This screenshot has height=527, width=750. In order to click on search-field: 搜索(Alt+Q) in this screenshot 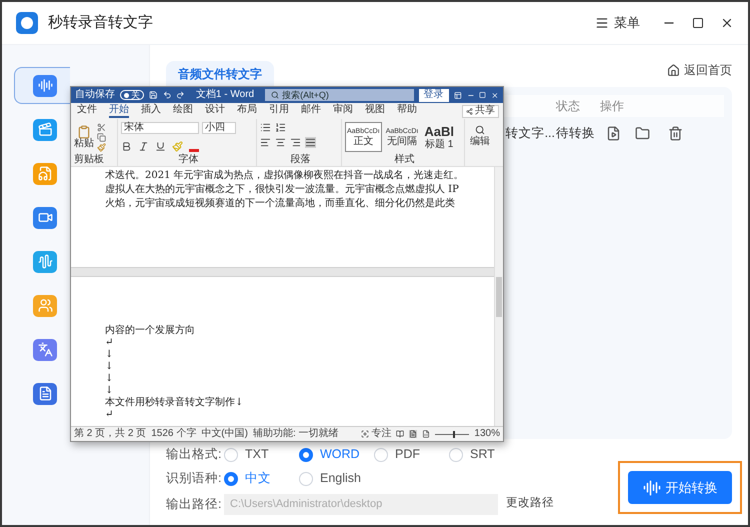, I will do `click(339, 95)`.